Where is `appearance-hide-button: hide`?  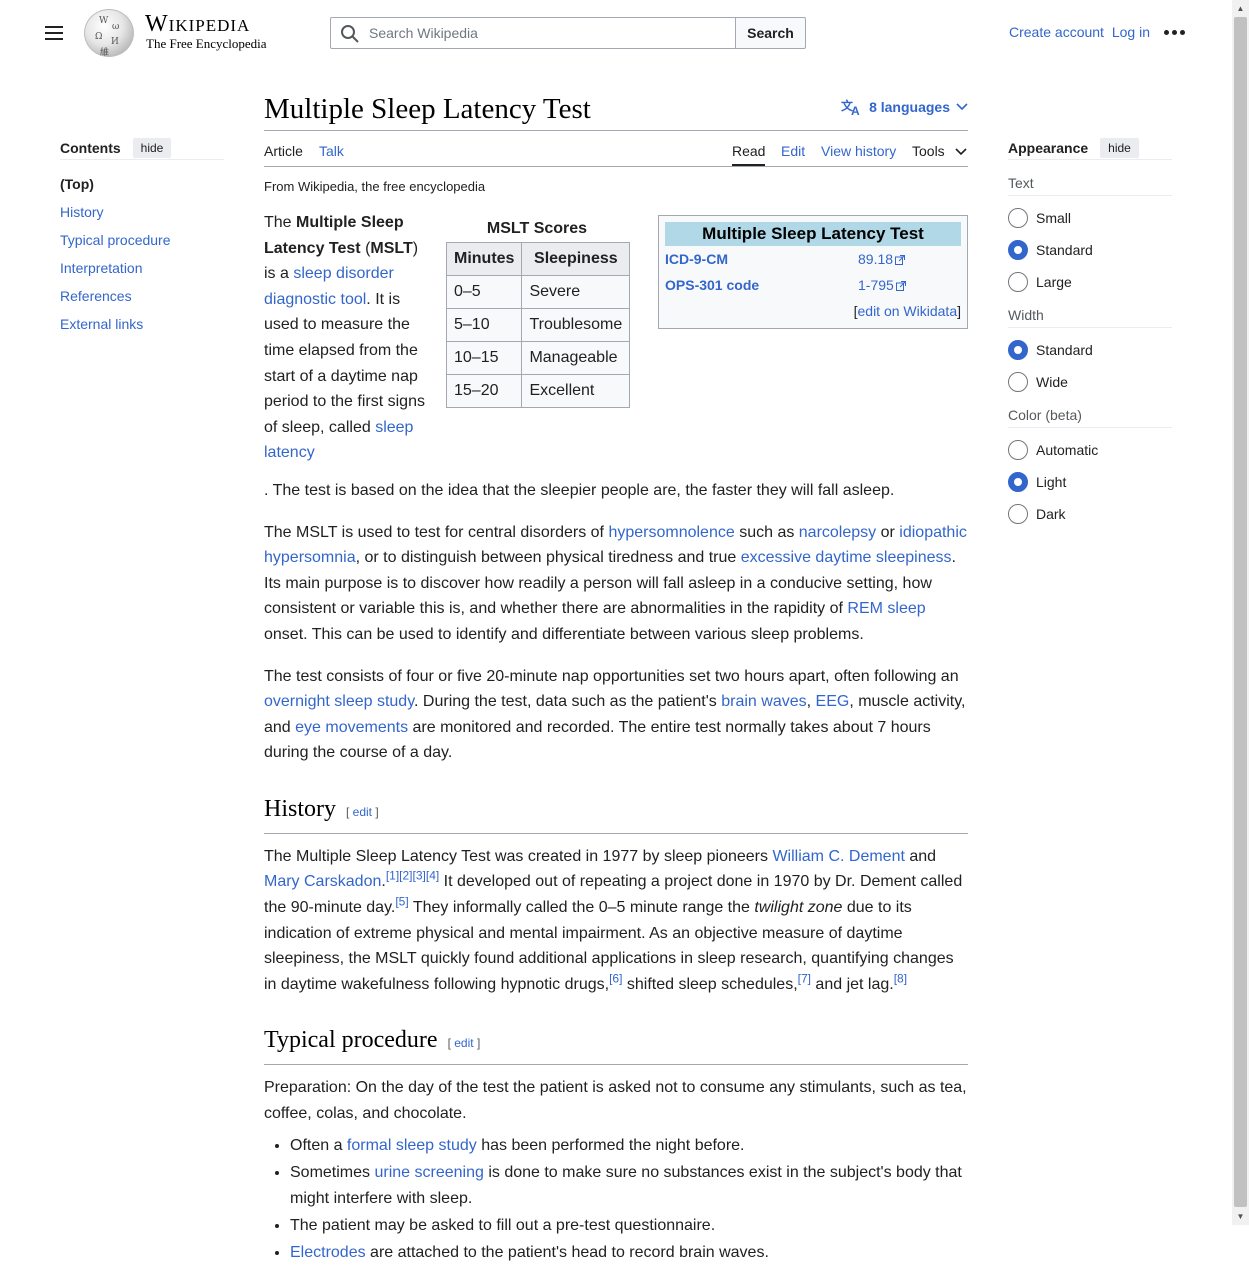
appearance-hide-button: hide is located at coordinates (1119, 147).